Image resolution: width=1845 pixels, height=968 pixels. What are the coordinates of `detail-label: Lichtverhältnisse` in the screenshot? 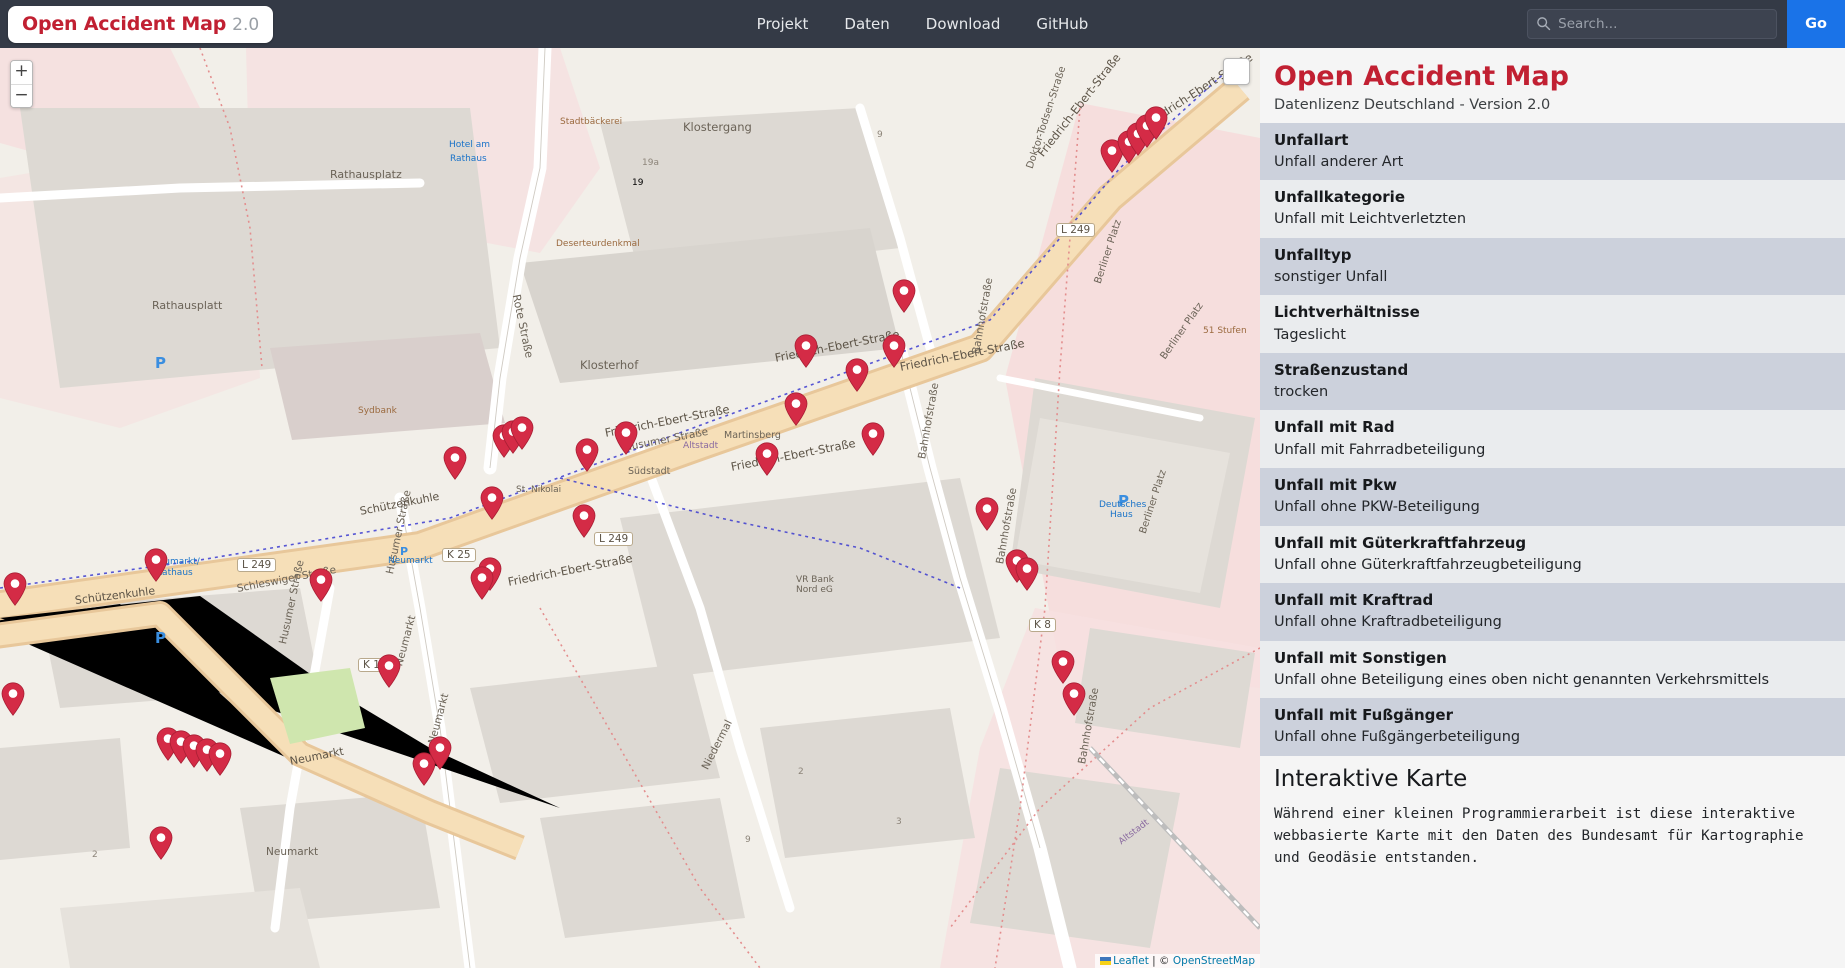 It's located at (1347, 312).